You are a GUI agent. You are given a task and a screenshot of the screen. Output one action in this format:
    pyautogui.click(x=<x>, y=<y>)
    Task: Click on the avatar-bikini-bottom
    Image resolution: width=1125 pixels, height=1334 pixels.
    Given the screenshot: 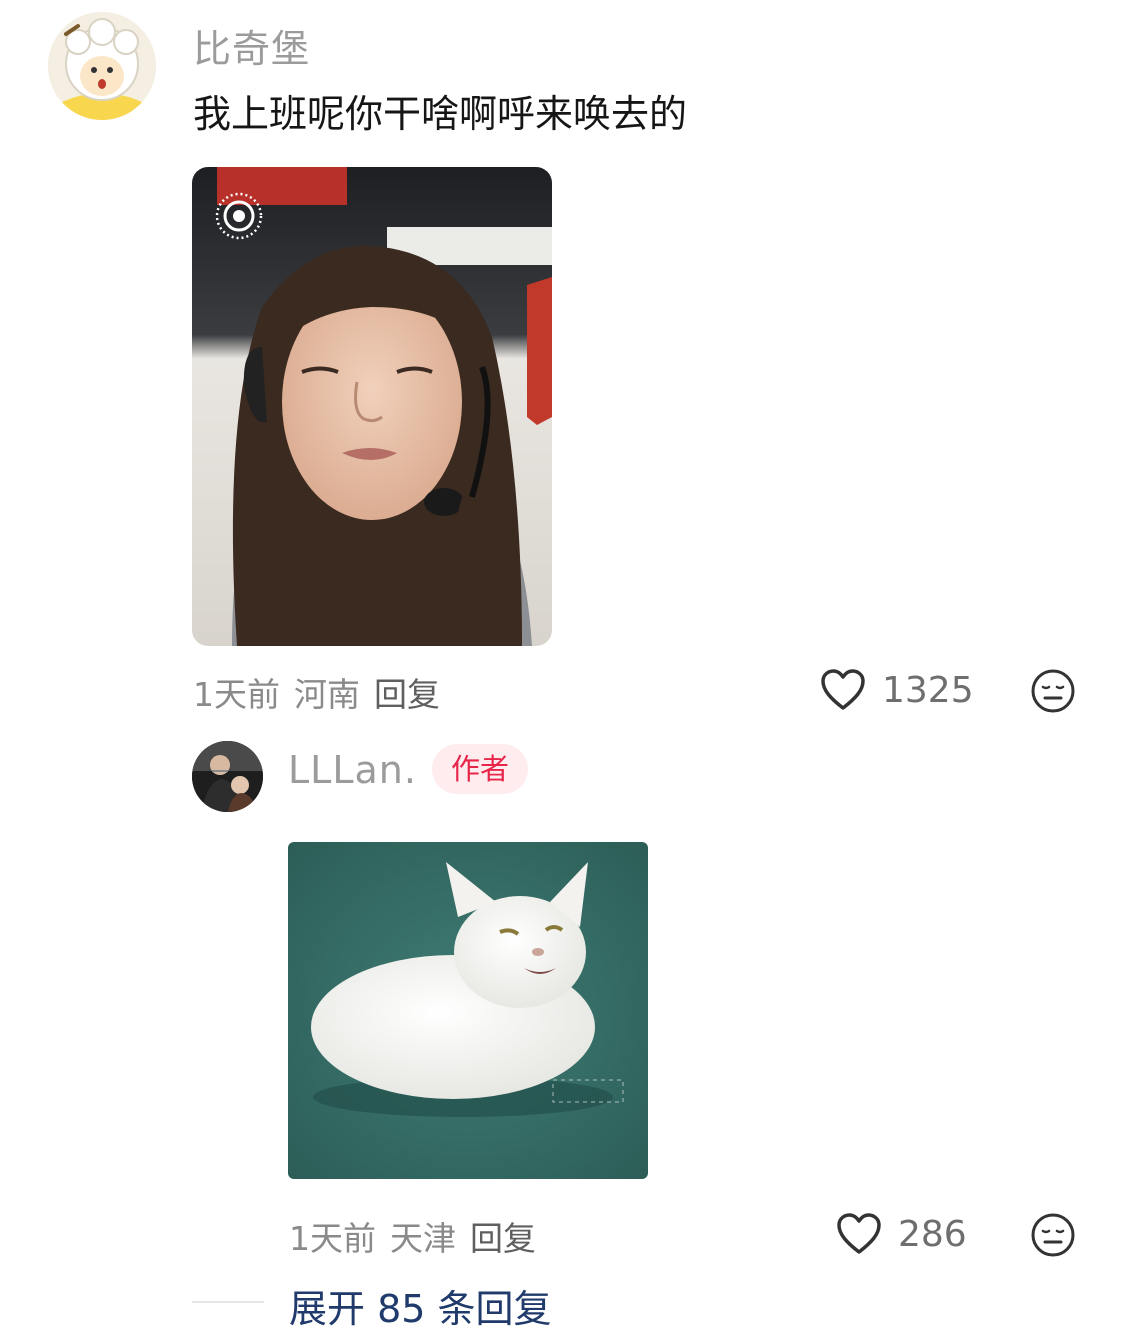 What is the action you would take?
    pyautogui.click(x=102, y=66)
    